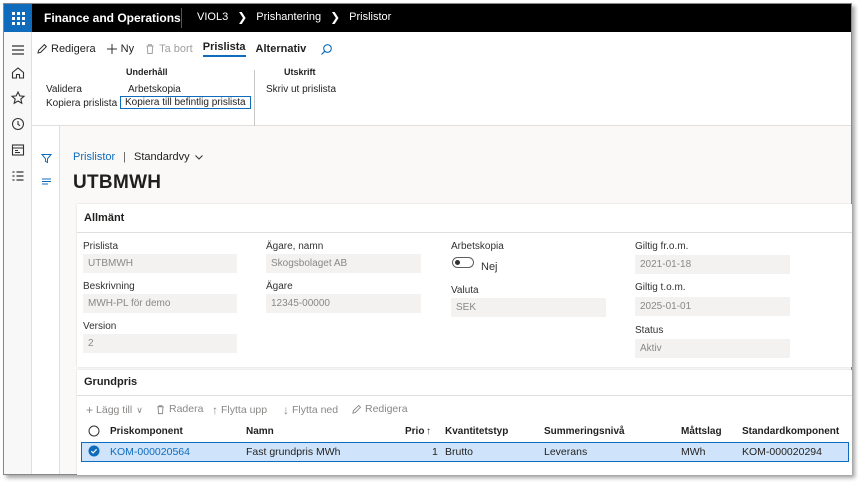 The width and height of the screenshot is (859, 483). Describe the element at coordinates (66, 49) in the screenshot. I see `edit-button: Redigera` at that location.